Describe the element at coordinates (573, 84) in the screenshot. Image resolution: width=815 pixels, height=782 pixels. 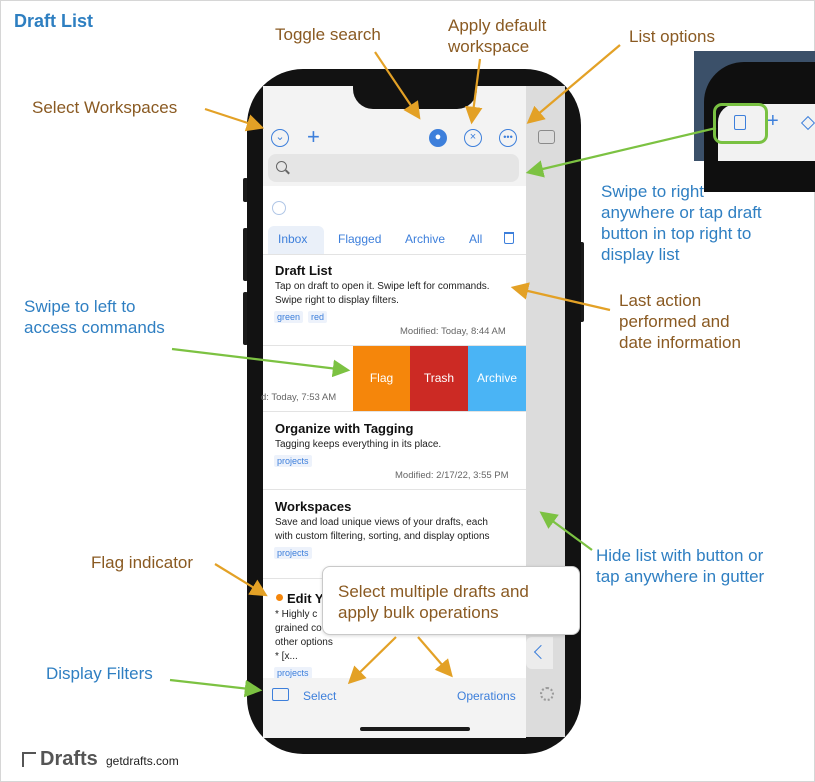
I see `arrow-list-options` at that location.